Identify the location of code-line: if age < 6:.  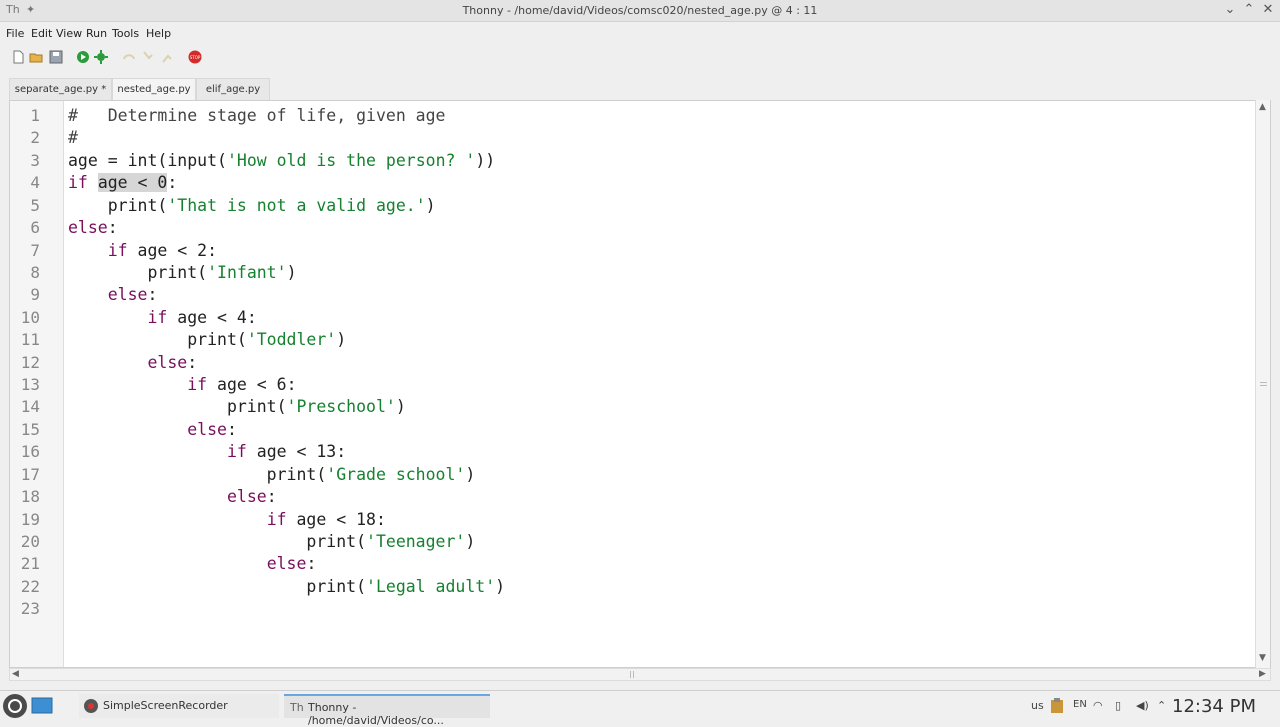
(182, 384).